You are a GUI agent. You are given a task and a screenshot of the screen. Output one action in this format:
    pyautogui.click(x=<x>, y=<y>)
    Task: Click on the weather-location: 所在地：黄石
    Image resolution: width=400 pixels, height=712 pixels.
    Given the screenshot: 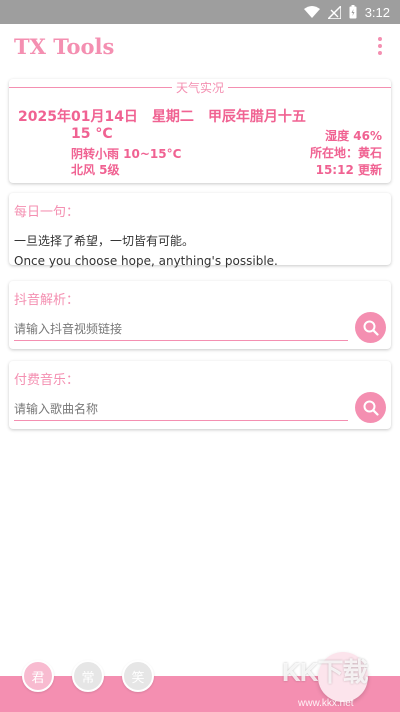 What is the action you would take?
    pyautogui.click(x=345, y=153)
    